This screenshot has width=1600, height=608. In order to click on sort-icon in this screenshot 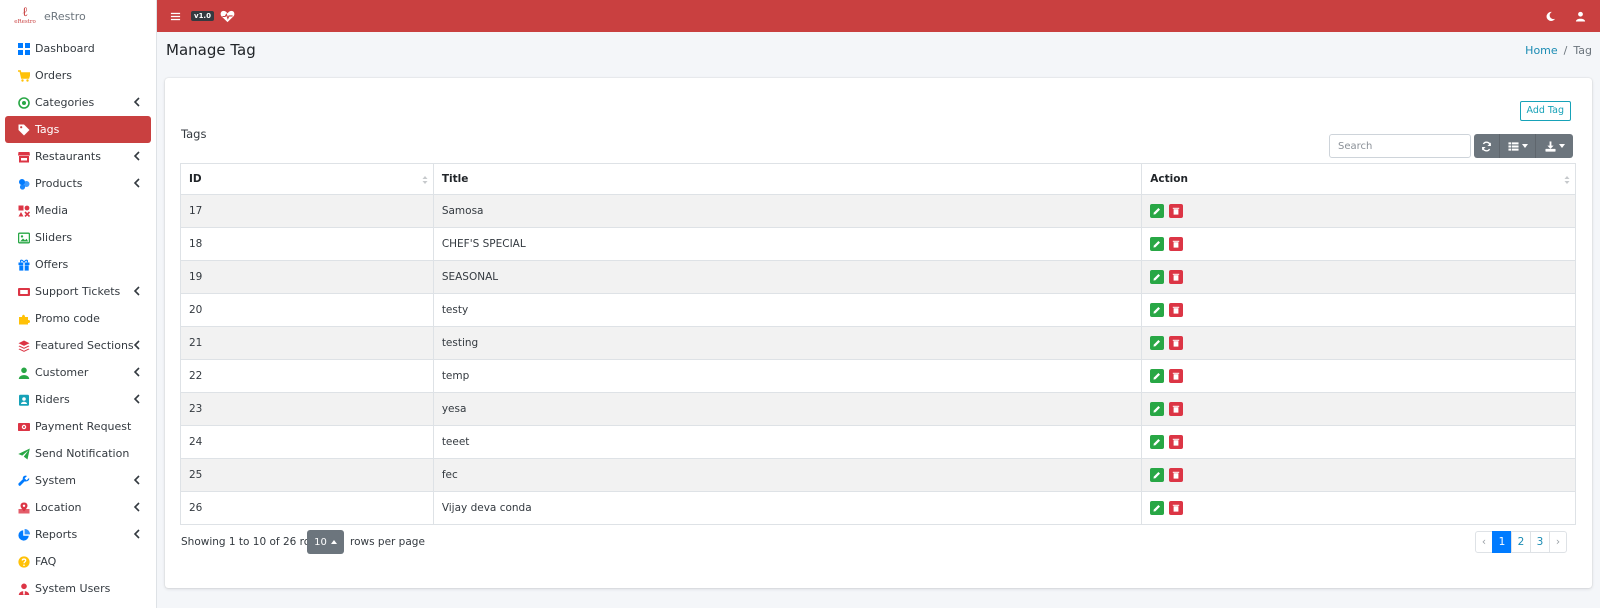, I will do `click(425, 180)`.